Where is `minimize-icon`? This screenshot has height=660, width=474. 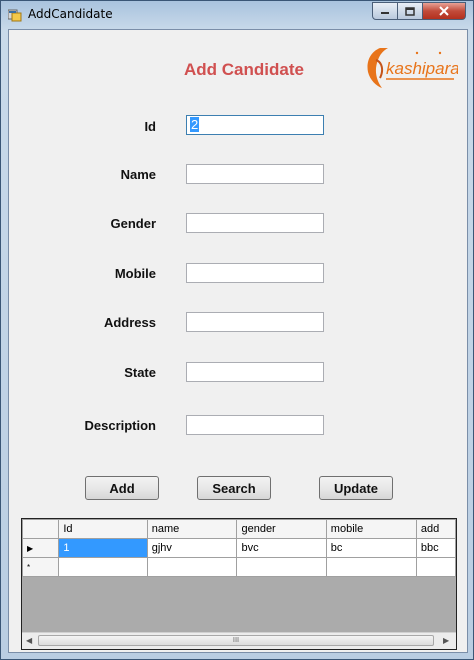 minimize-icon is located at coordinates (385, 13).